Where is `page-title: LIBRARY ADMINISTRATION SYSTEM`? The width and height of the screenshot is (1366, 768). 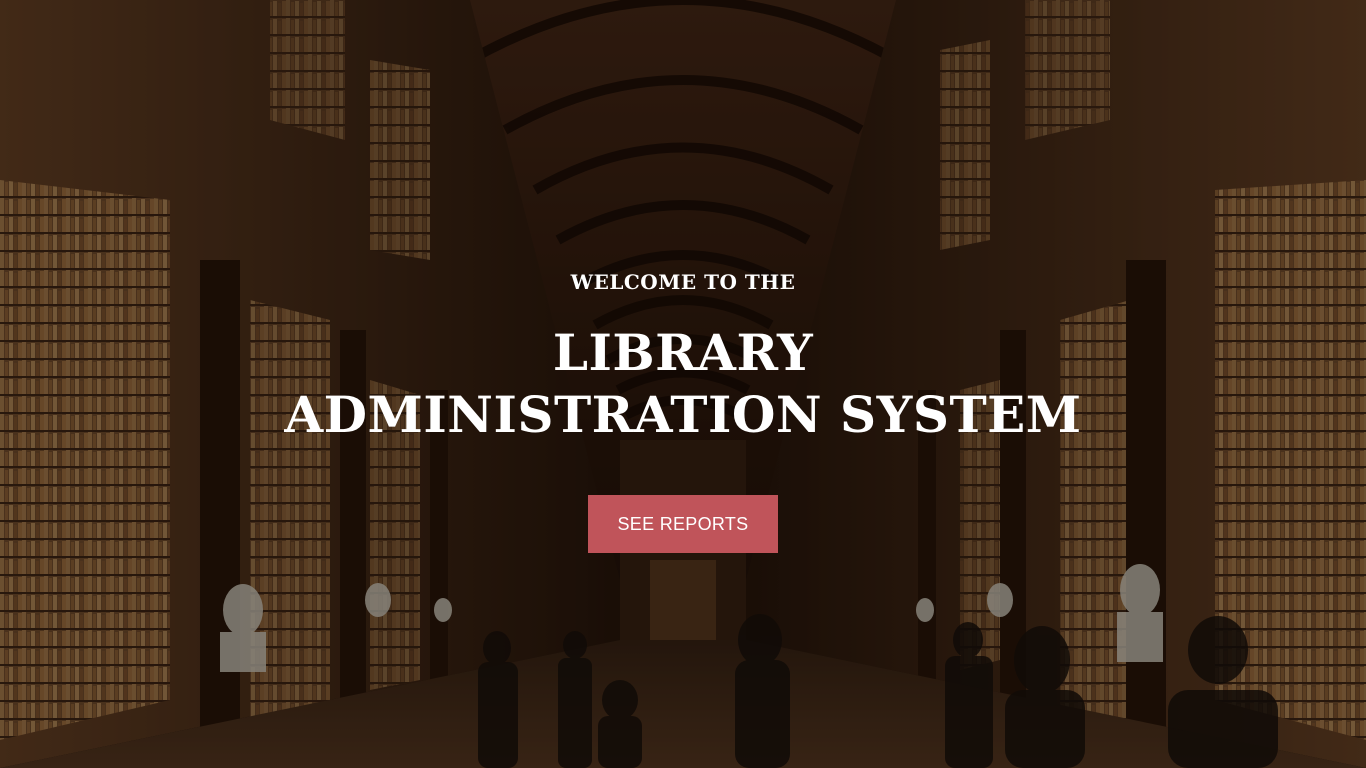
page-title: LIBRARY ADMINISTRATION SYSTEM is located at coordinates (683, 383).